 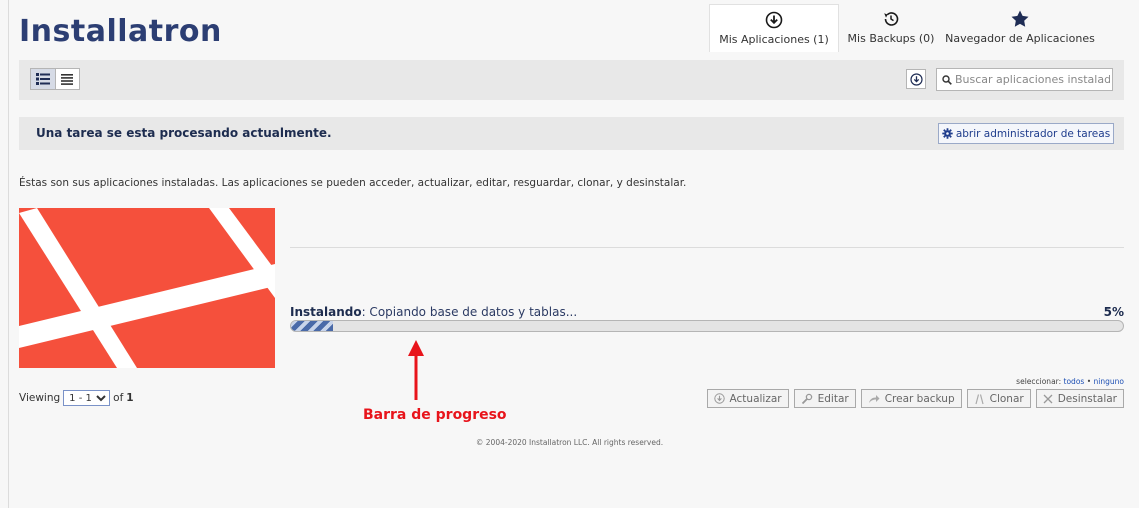 I want to click on compact-list-icon, so click(x=68, y=79).